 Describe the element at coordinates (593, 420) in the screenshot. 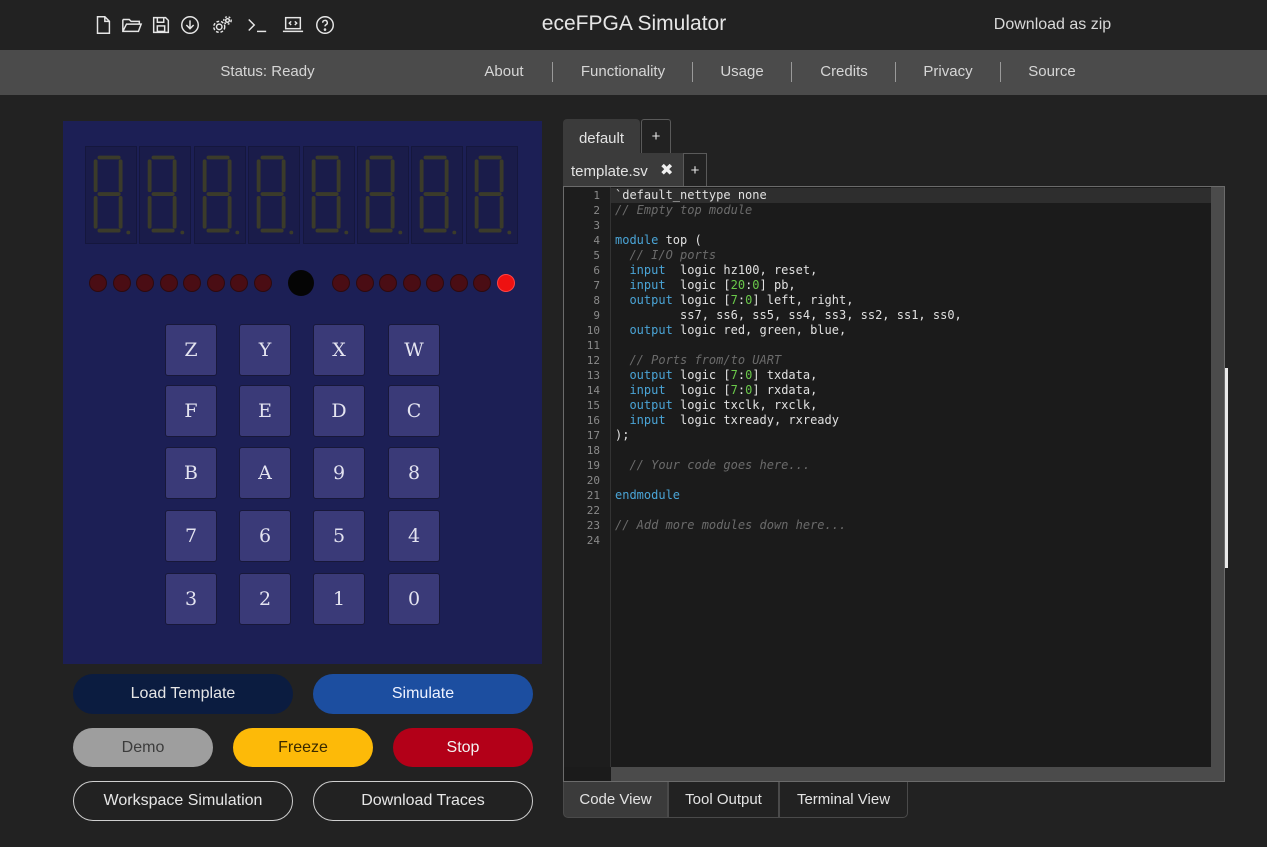

I see `line-number: 16` at that location.